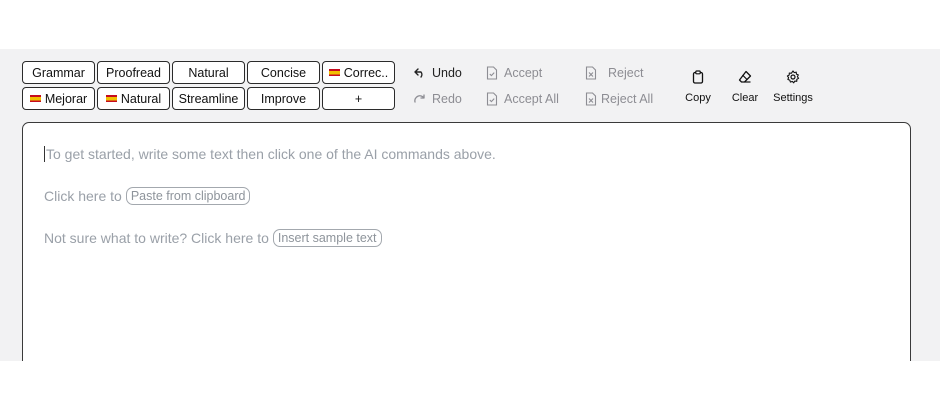 The image size is (940, 400). I want to click on copy-label: Copy, so click(698, 98).